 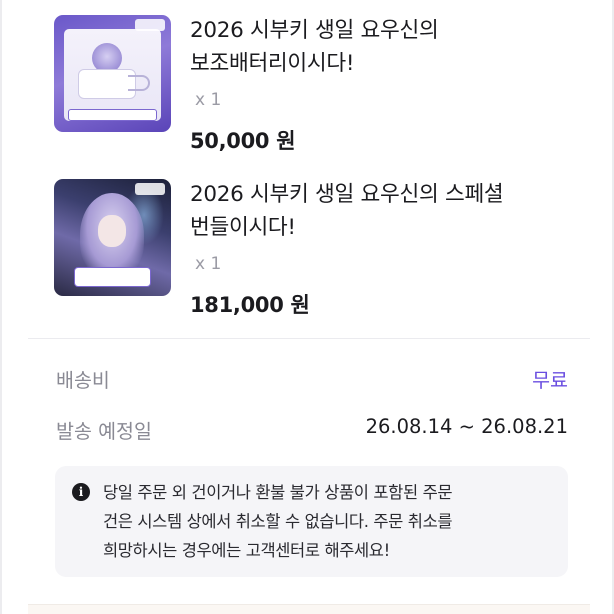 I want to click on product-price: 50,000 원, so click(x=243, y=141).